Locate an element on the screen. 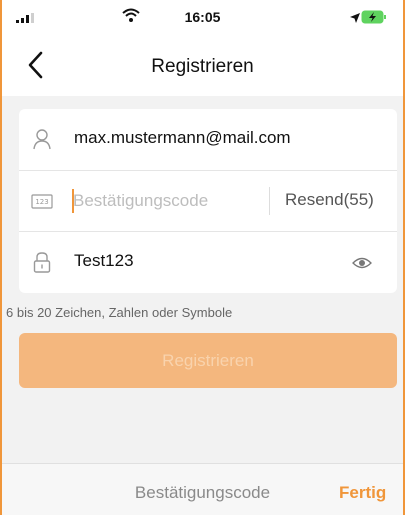 The width and height of the screenshot is (405, 515). page-title: Registrieren is located at coordinates (202, 66).